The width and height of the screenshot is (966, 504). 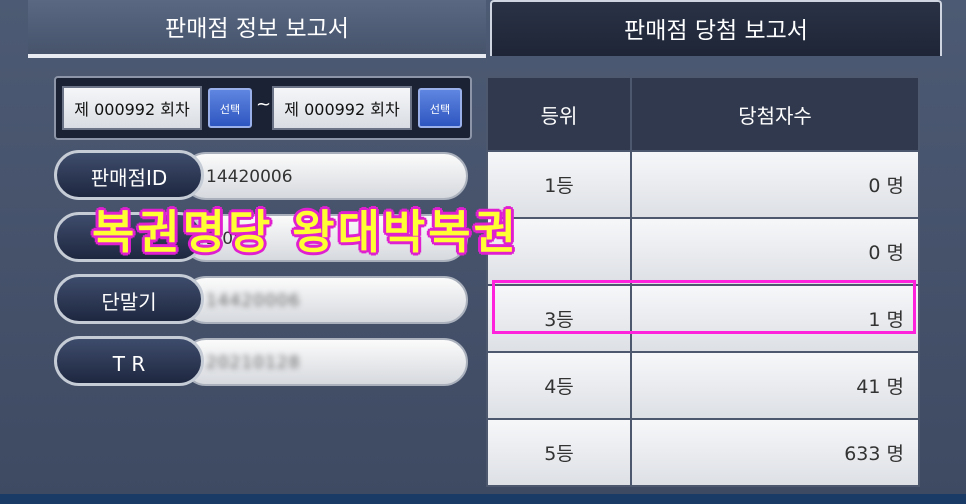 What do you see at coordinates (325, 300) in the screenshot?
I see `terminal-value: 14420006` at bounding box center [325, 300].